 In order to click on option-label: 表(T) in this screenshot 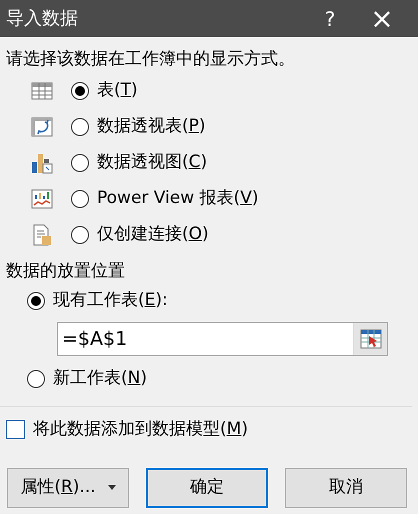, I will do `click(117, 91)`.